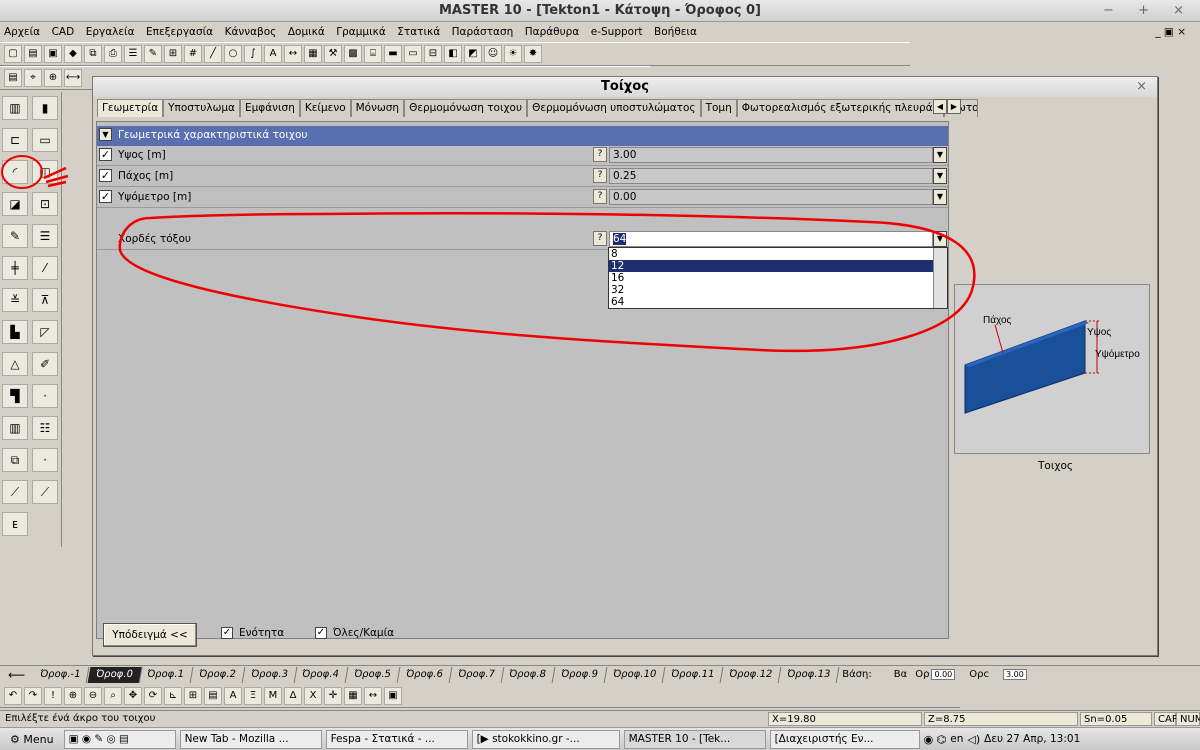  What do you see at coordinates (956, 739) in the screenshot?
I see `keyboard-lang: en` at bounding box center [956, 739].